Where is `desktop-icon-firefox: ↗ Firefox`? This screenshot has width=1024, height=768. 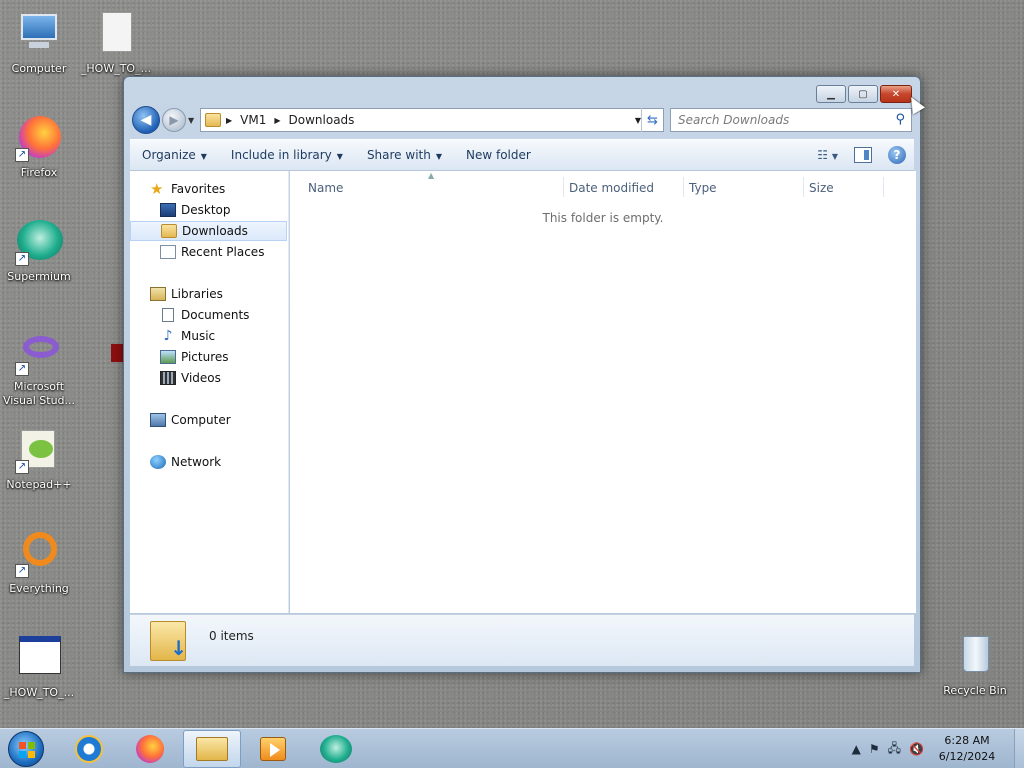 desktop-icon-firefox: ↗ Firefox is located at coordinates (39, 147).